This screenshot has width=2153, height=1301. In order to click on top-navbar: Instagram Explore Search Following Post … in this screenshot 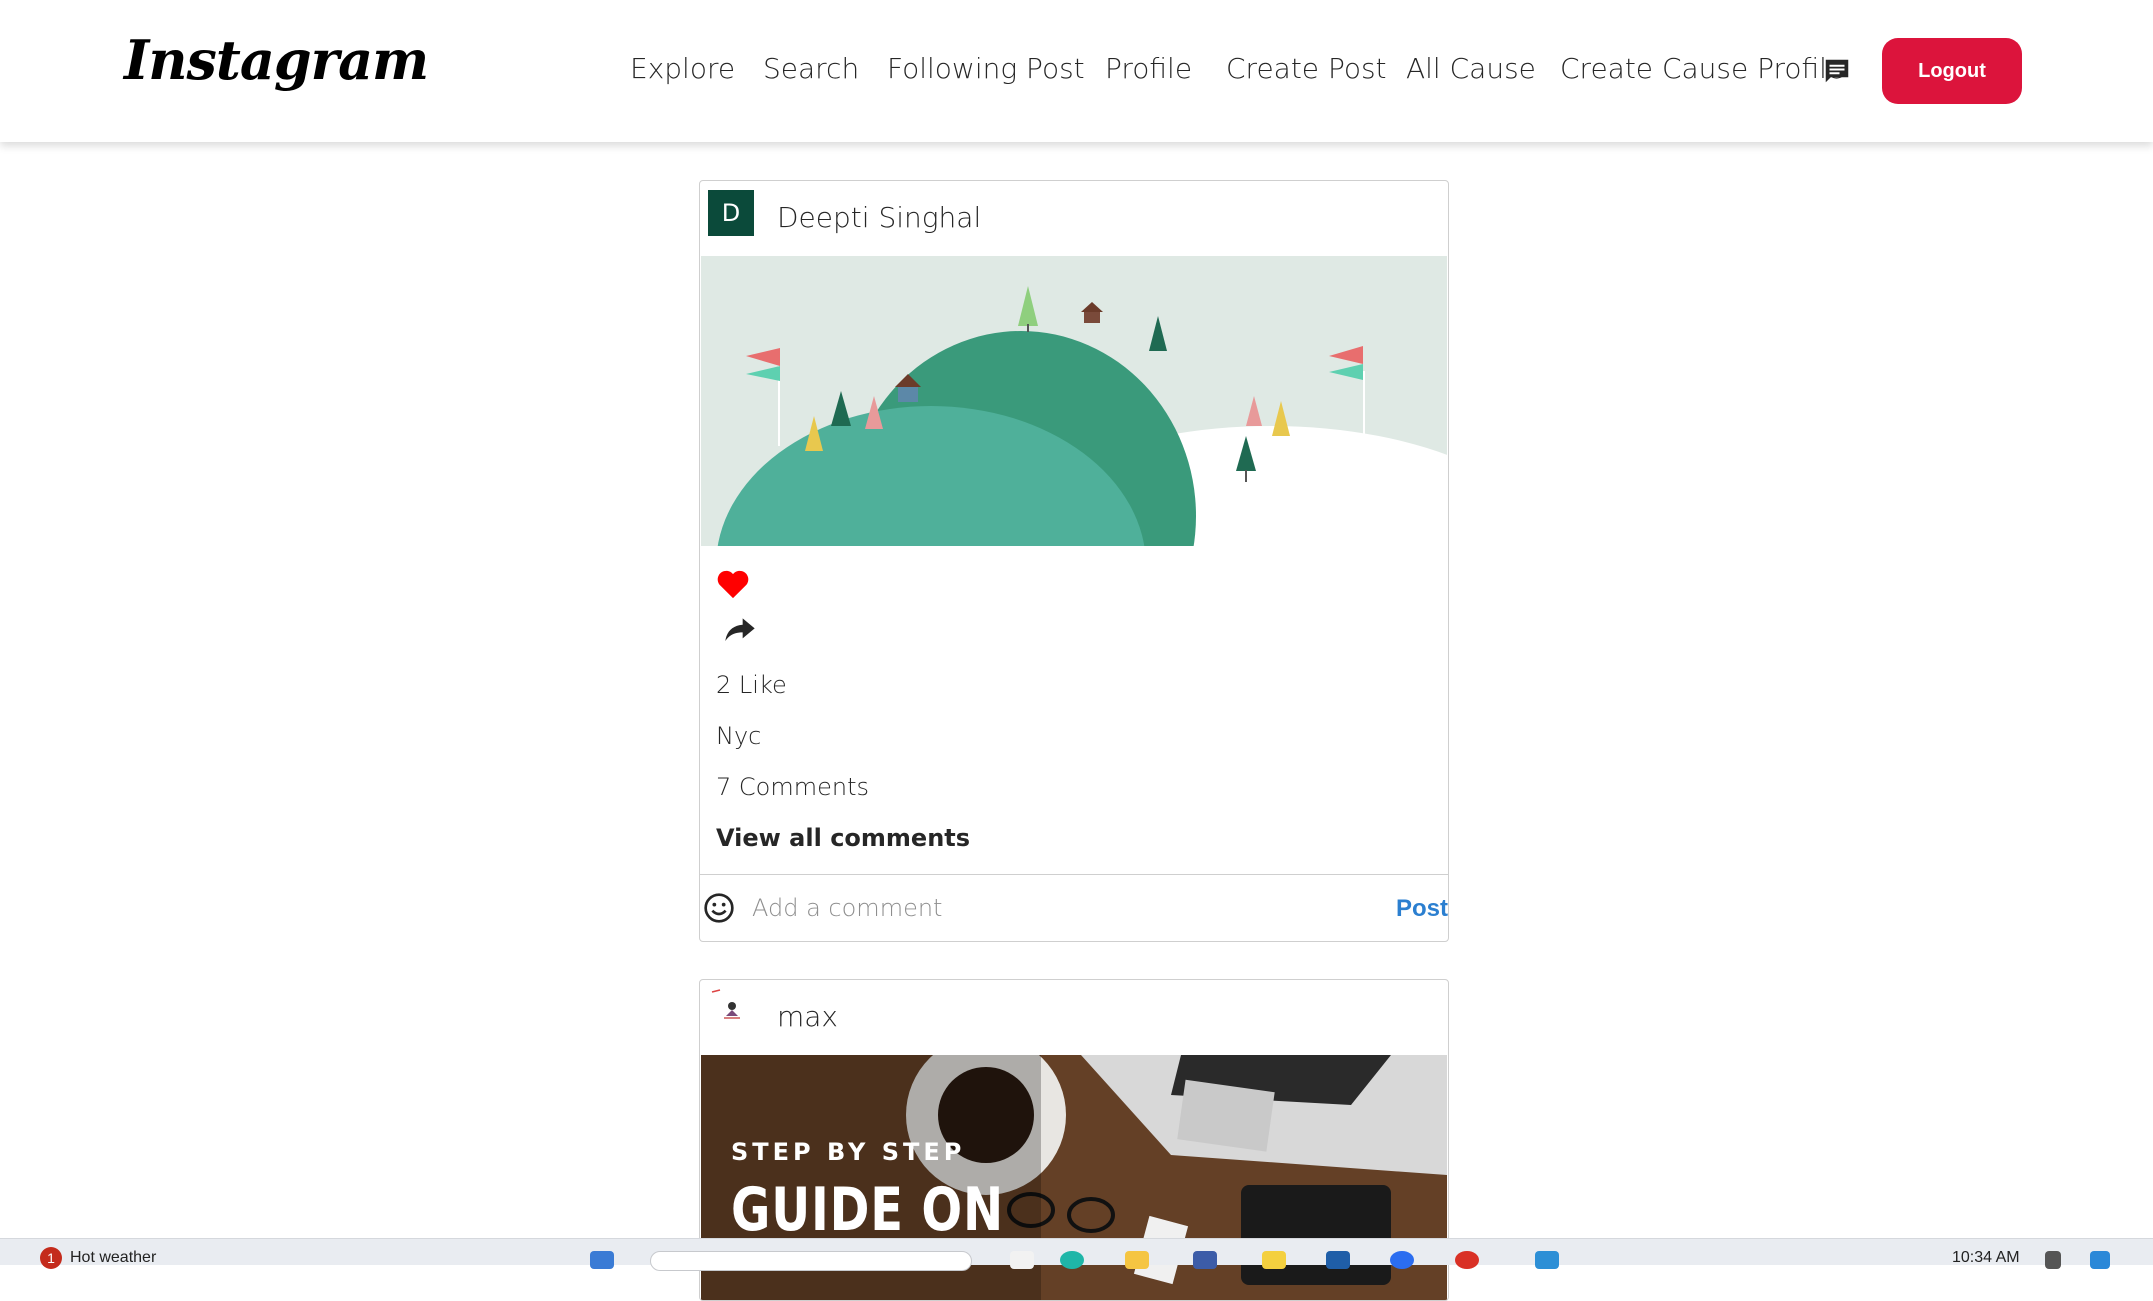, I will do `click(1076, 71)`.